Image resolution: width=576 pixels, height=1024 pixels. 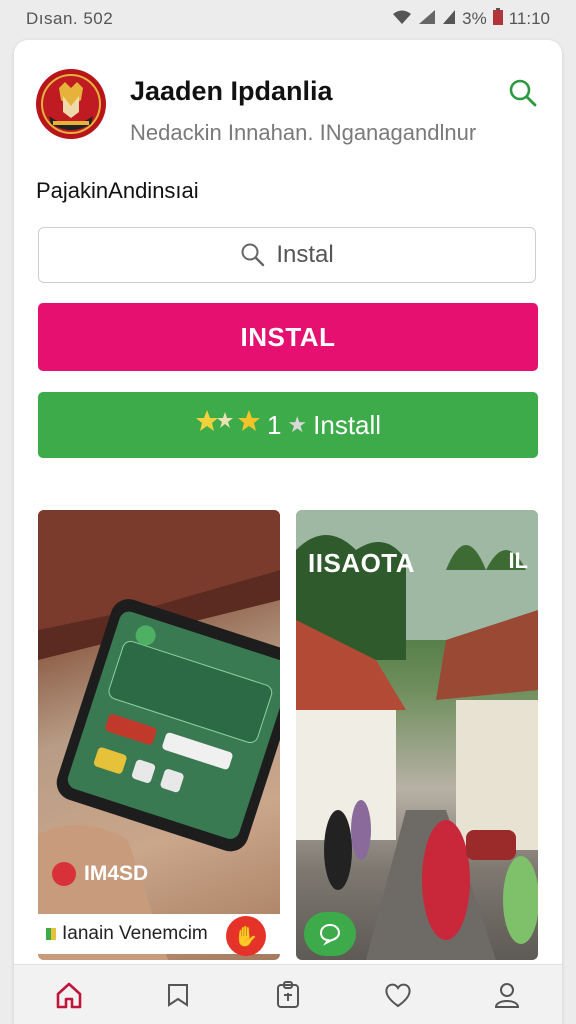 I want to click on bottom-nav, so click(x=288, y=994).